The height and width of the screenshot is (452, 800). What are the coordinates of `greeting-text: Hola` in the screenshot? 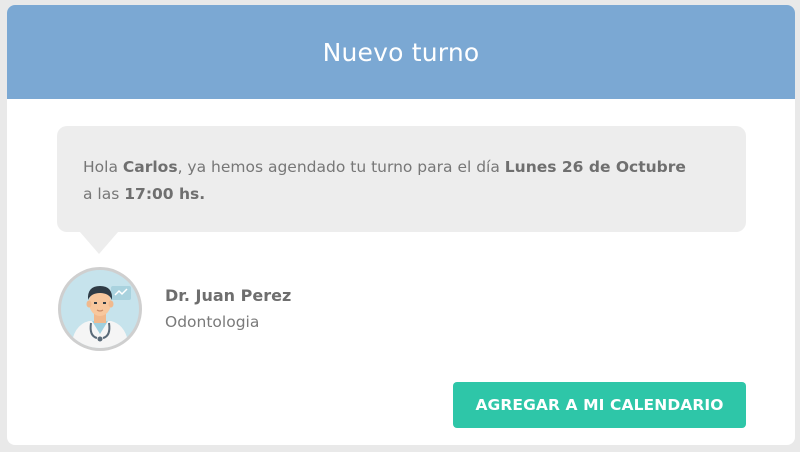 It's located at (100, 167).